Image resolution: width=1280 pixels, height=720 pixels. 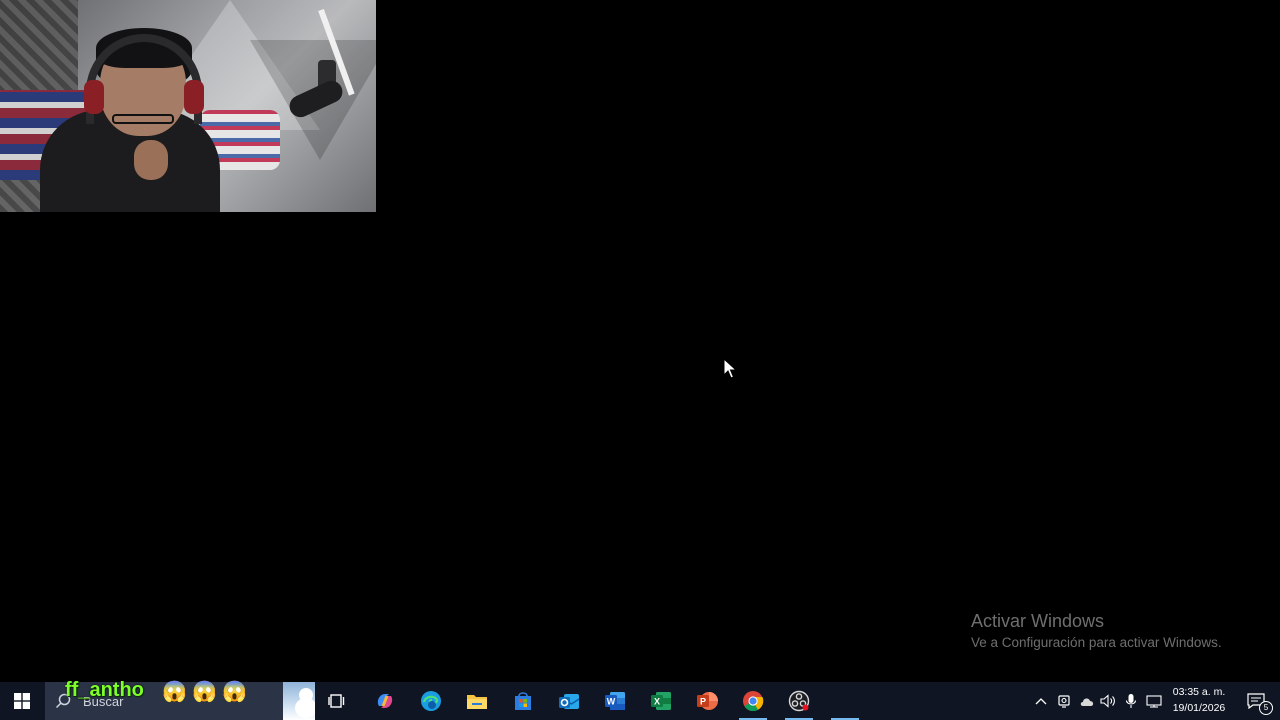 I want to click on copilot-icon, so click(x=385, y=701).